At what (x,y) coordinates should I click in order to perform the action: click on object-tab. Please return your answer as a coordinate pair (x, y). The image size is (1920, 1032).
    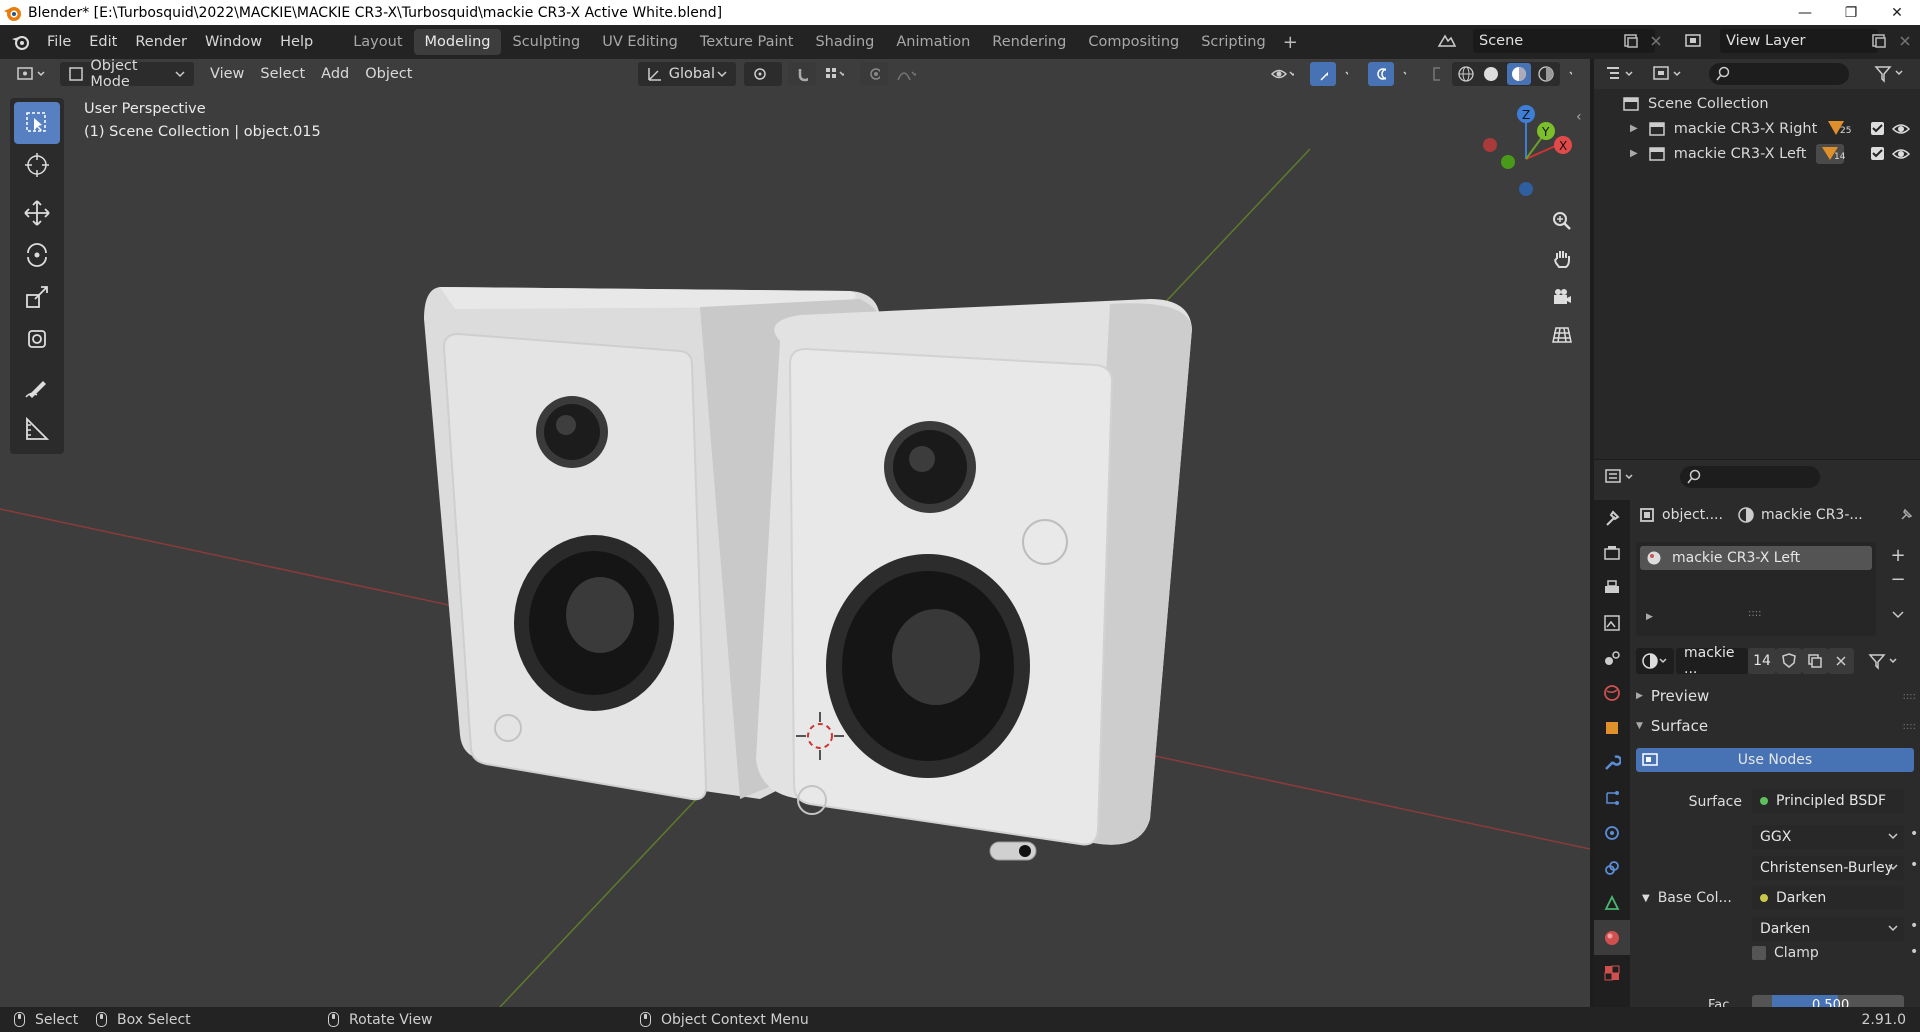
    Looking at the image, I should click on (1612, 727).